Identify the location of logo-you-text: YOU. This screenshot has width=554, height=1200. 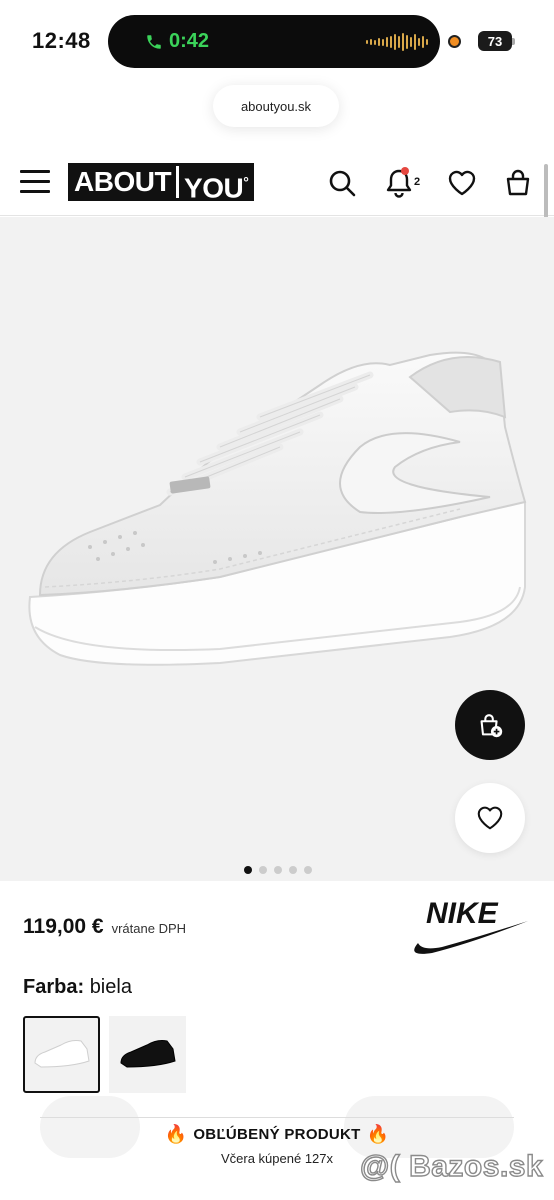
(214, 188).